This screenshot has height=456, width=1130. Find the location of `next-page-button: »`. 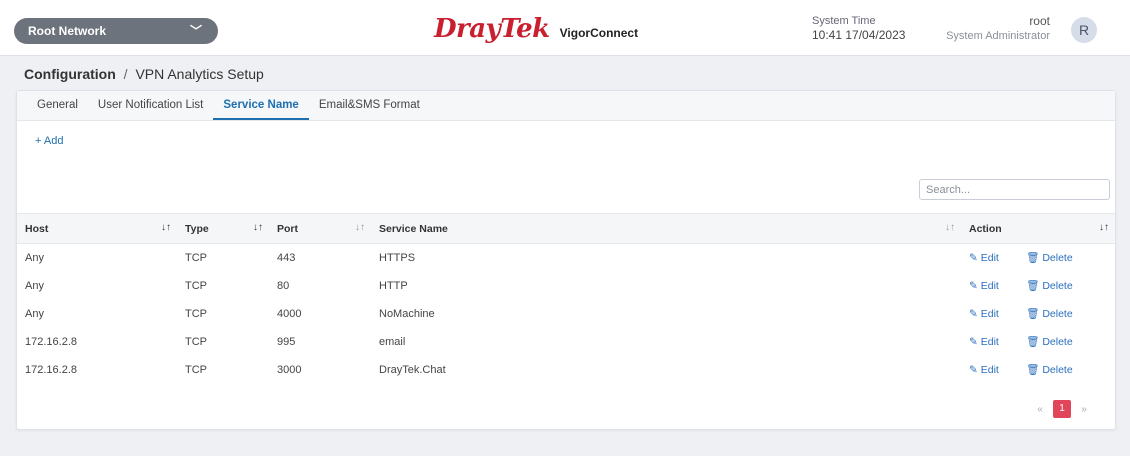

next-page-button: » is located at coordinates (1084, 409).